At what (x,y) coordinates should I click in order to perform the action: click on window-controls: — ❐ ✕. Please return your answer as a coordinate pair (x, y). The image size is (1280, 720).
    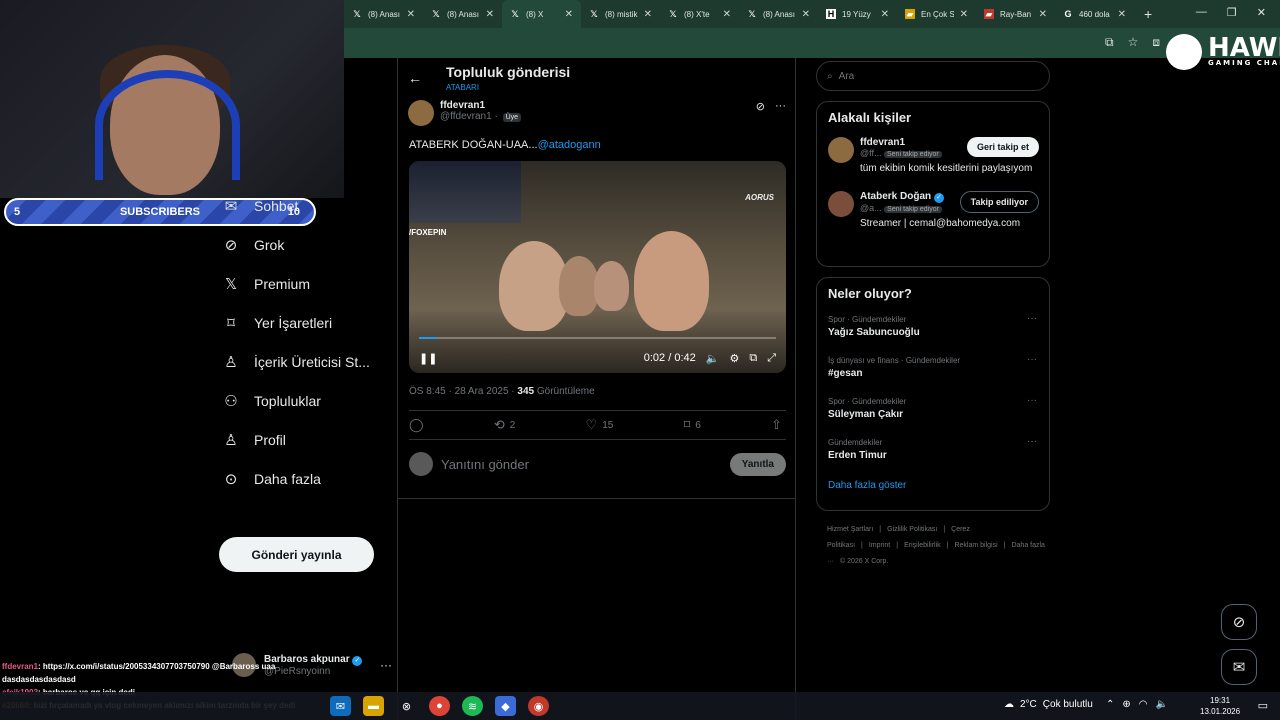
    Looking at the image, I should click on (1231, 12).